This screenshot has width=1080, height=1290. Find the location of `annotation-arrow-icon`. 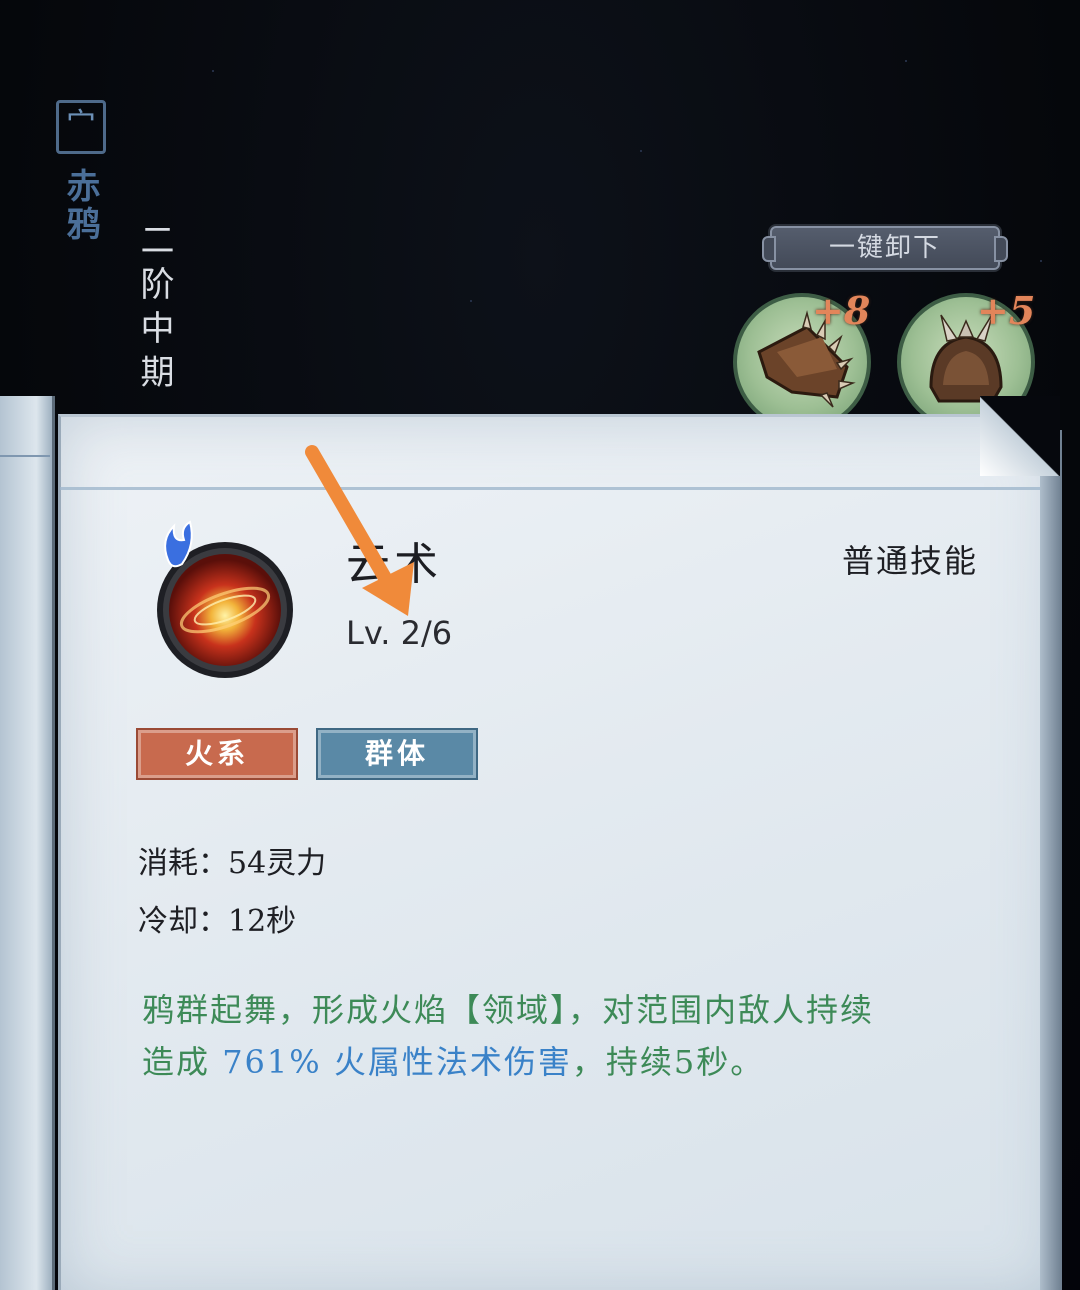

annotation-arrow-icon is located at coordinates (359, 530).